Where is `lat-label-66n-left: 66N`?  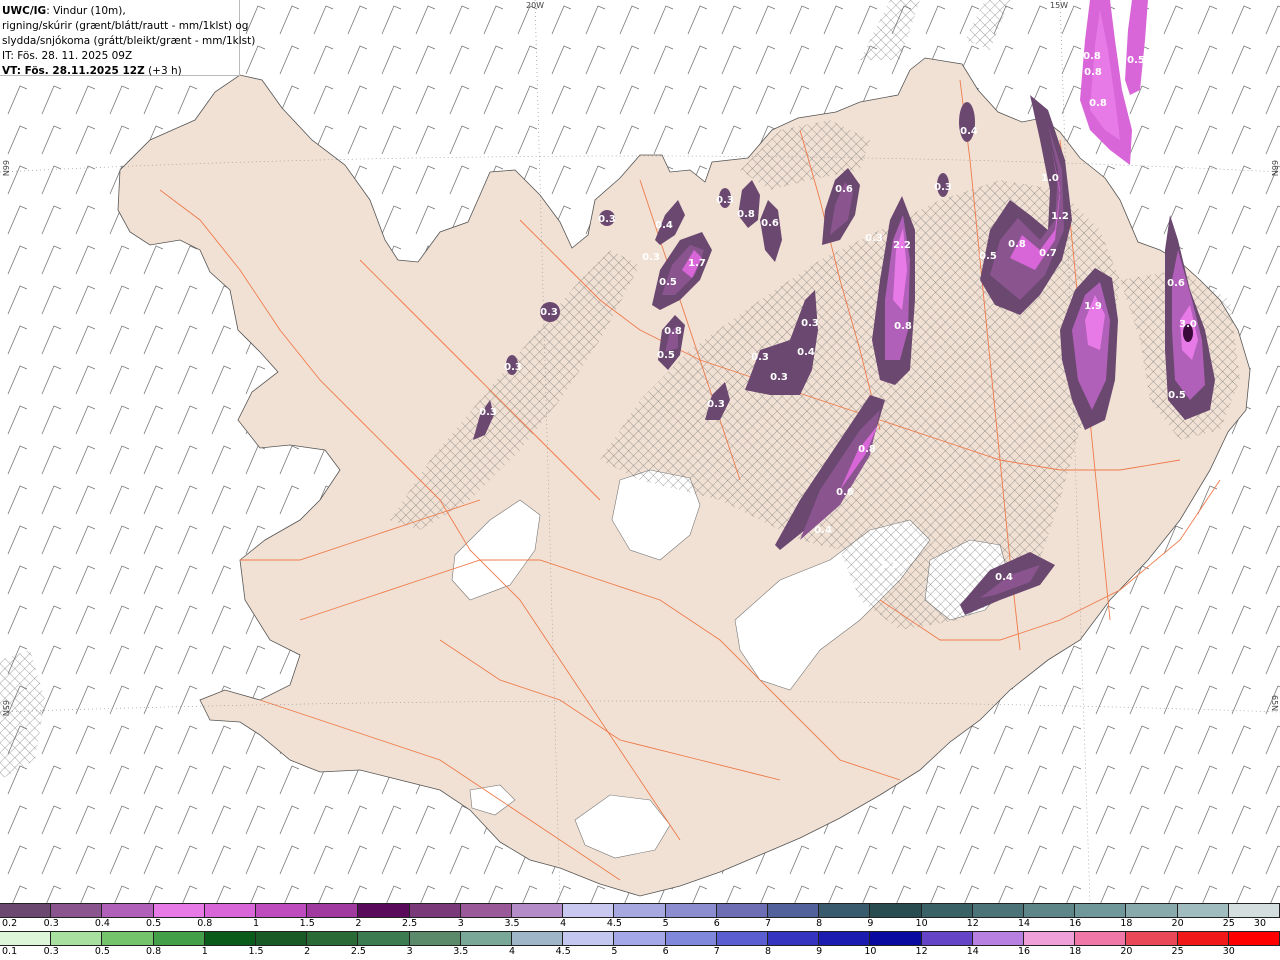 lat-label-66n-left: 66N is located at coordinates (5, 168).